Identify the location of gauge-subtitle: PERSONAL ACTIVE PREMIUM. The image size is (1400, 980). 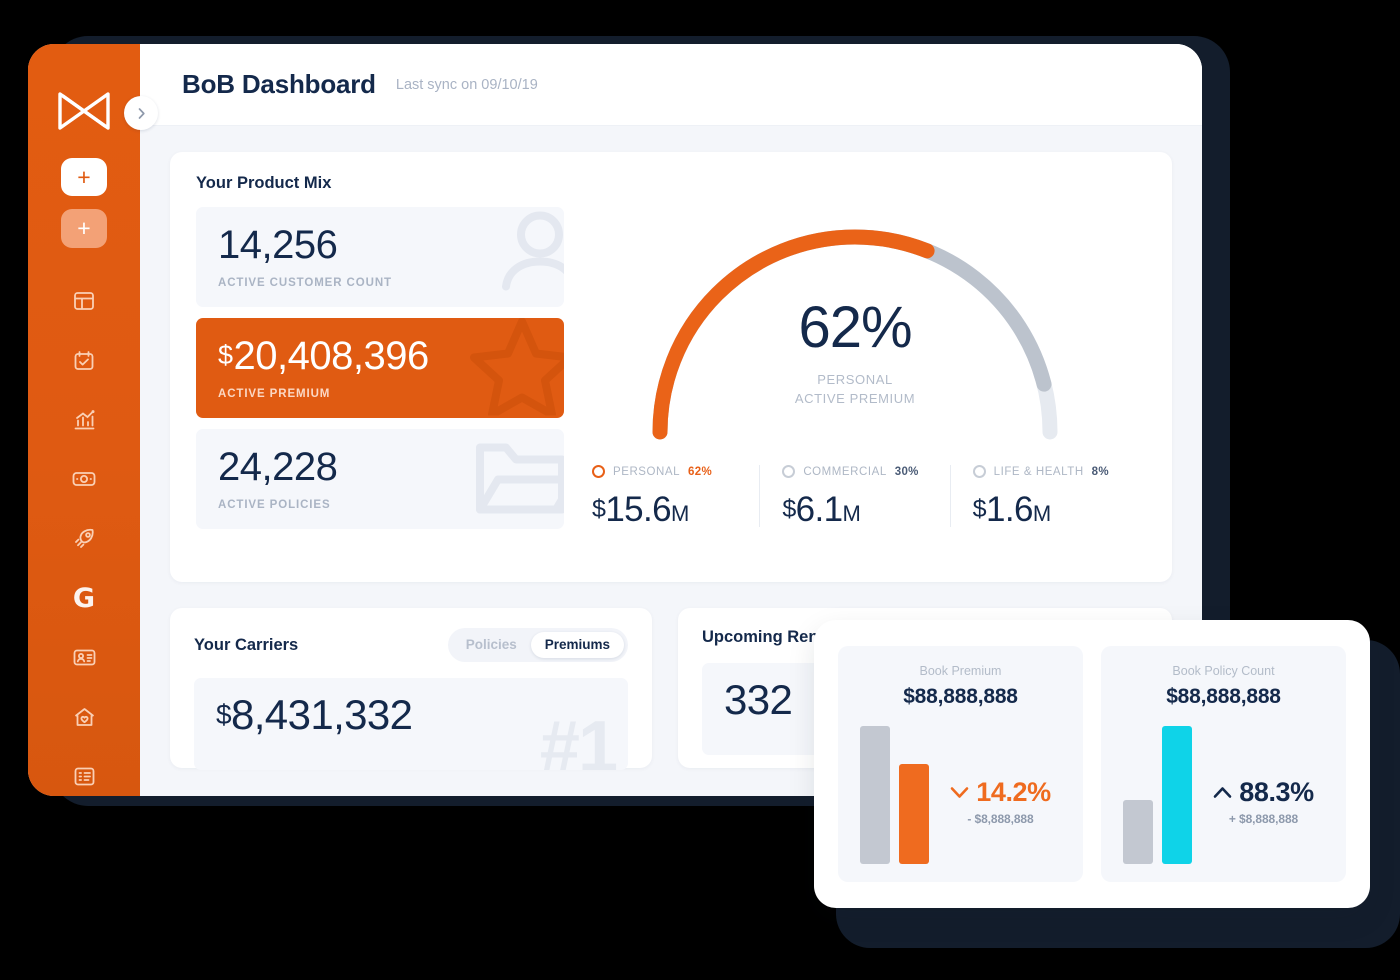
(855, 390).